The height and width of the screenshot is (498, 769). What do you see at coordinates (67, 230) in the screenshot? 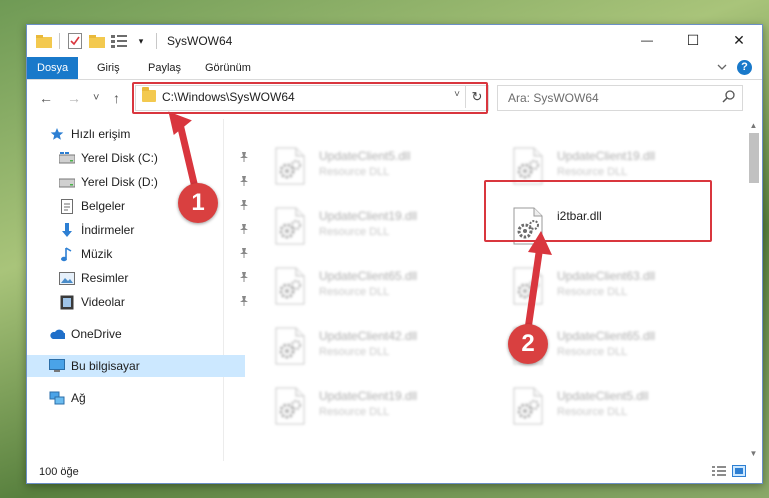
I see `download-icon` at bounding box center [67, 230].